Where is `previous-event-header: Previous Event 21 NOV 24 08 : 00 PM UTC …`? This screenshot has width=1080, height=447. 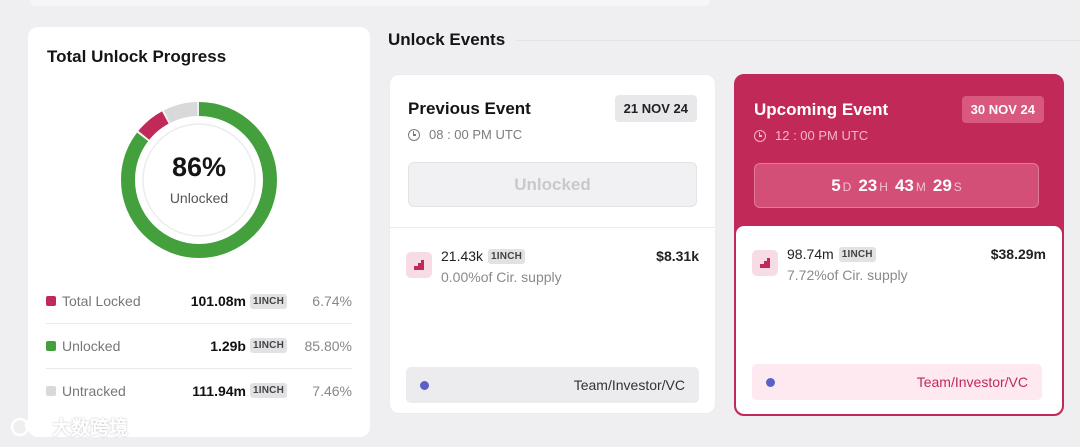 previous-event-header: Previous Event 21 NOV 24 08 : 00 PM UTC … is located at coordinates (552, 150).